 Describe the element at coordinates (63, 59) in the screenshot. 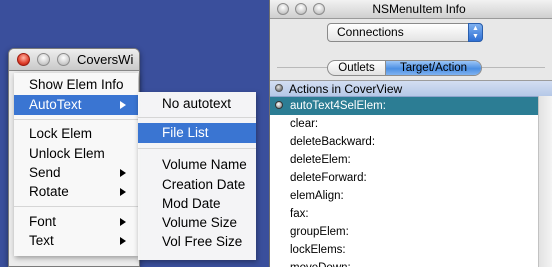

I see `zoom-button` at that location.